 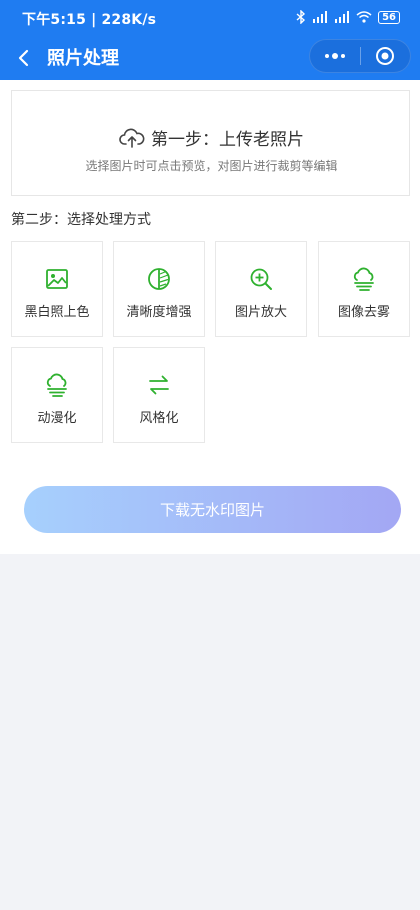 What do you see at coordinates (211, 166) in the screenshot?
I see `upload-subtitle: 选择图片时可点击预览，对图片进行裁剪等编辑` at bounding box center [211, 166].